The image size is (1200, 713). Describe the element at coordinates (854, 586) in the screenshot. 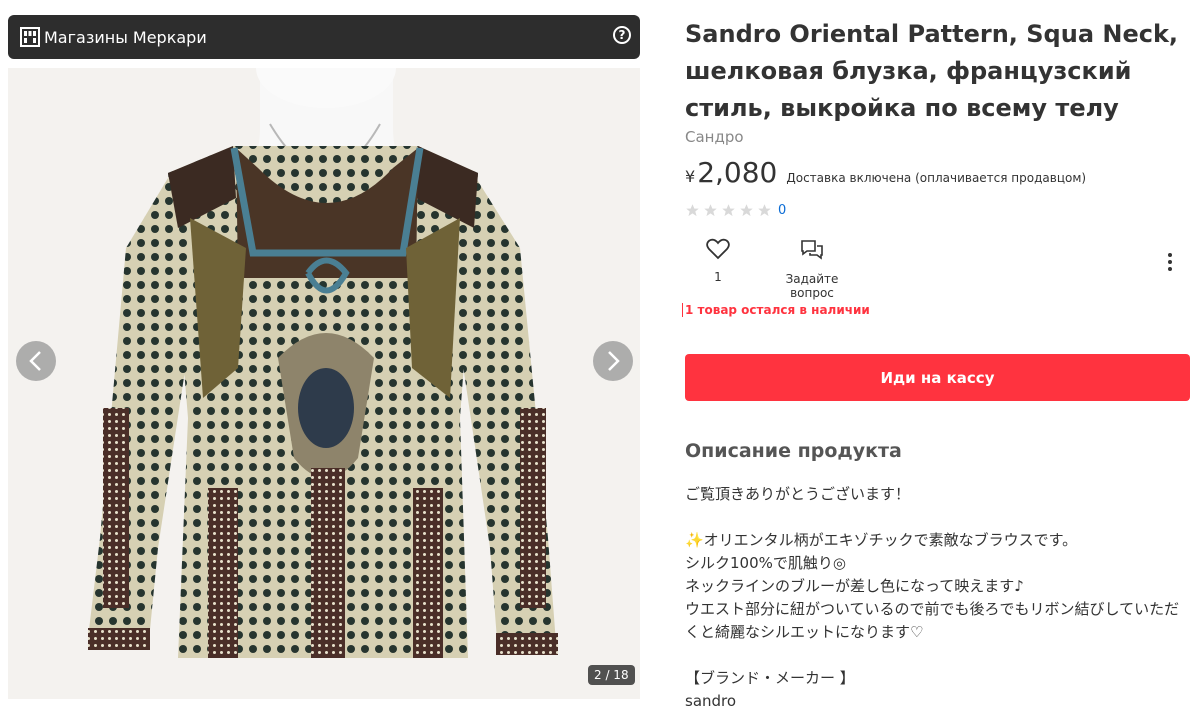

I see `description-line: ネックラインのブルーが差し色になって映えます♪` at that location.